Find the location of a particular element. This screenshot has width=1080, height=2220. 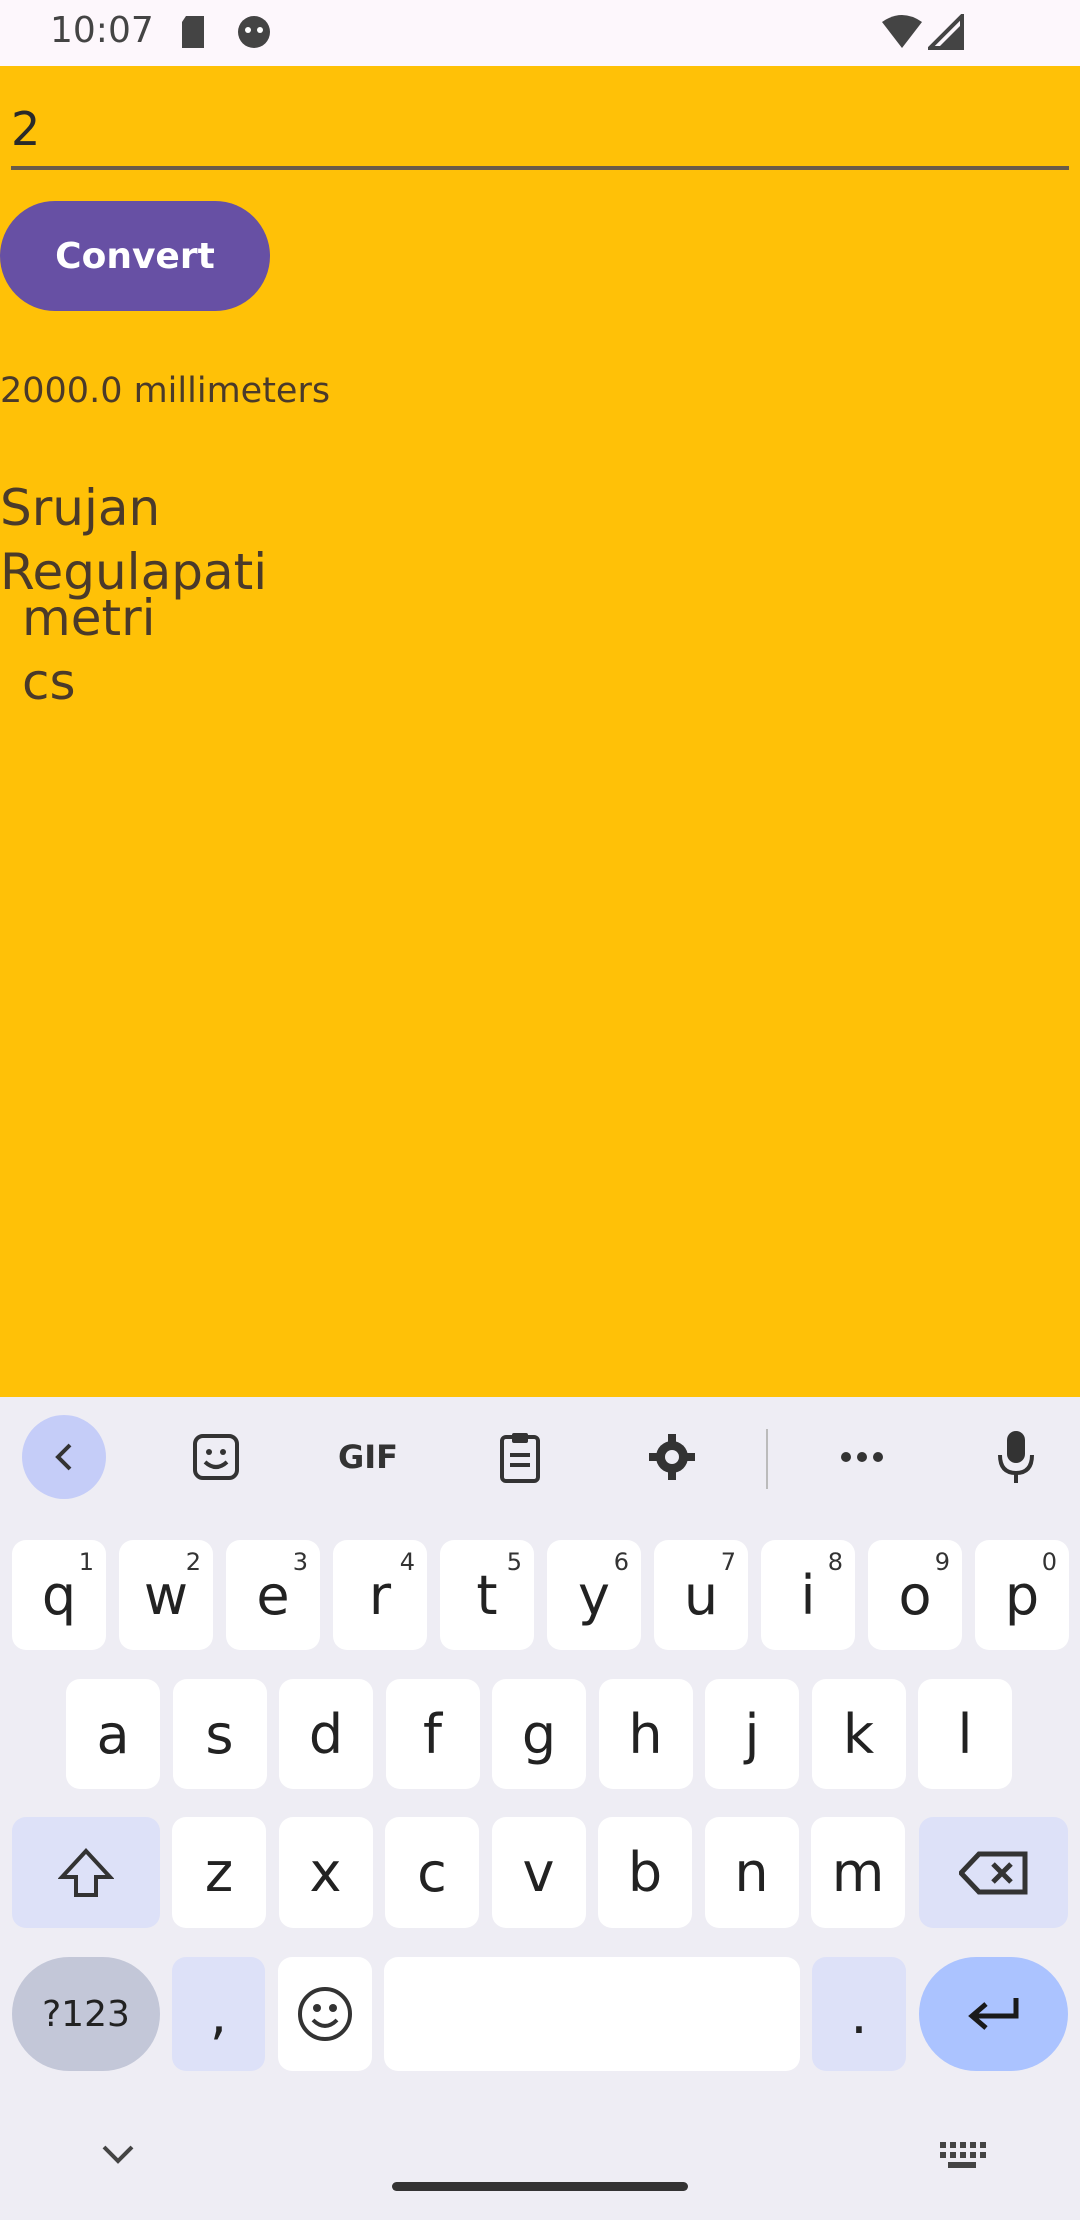

key-y: y6 is located at coordinates (594, 1595).